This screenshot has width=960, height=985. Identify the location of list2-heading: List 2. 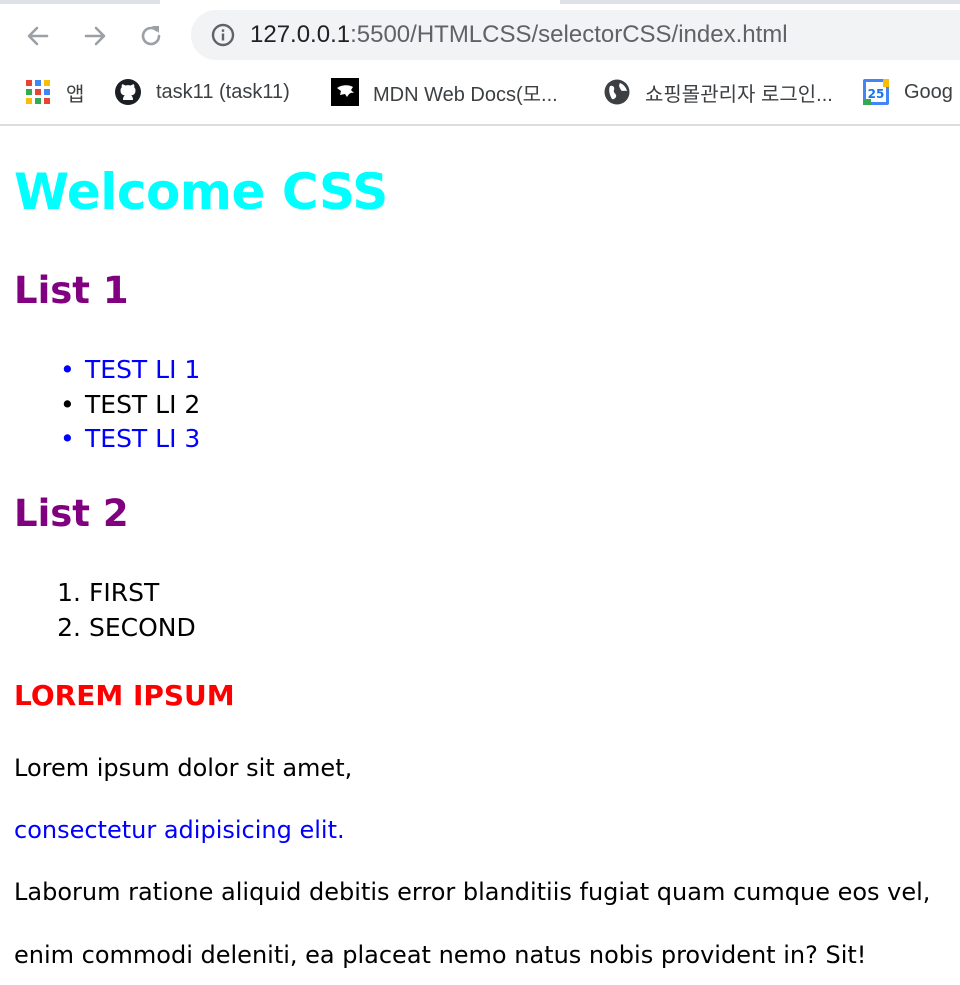
(71, 513).